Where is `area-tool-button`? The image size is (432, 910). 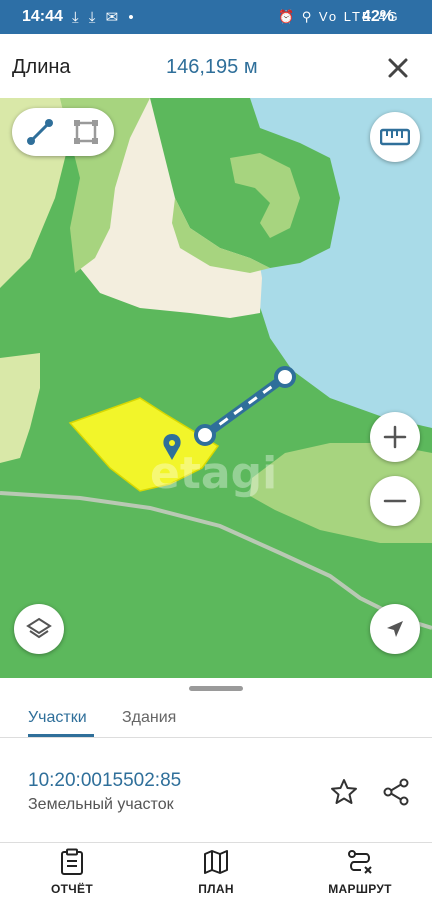
area-tool-button is located at coordinates (86, 132).